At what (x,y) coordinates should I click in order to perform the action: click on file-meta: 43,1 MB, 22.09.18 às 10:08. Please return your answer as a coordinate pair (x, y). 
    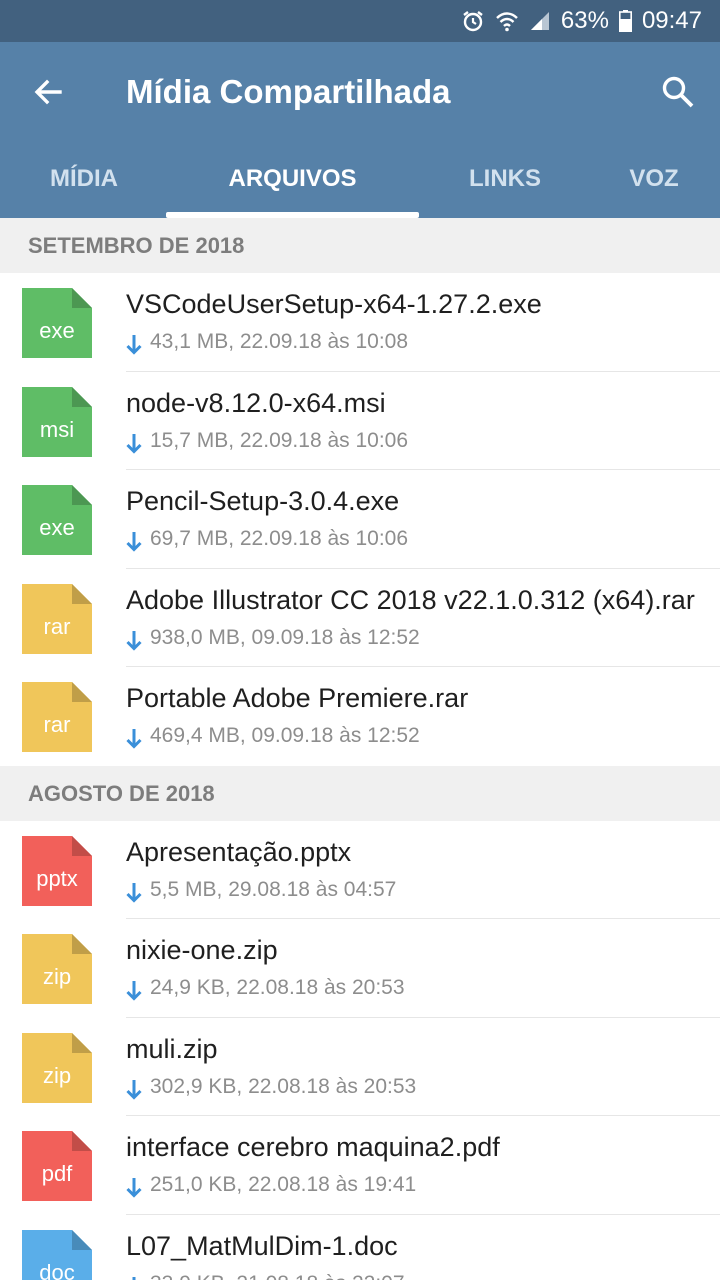
    Looking at the image, I should click on (279, 341).